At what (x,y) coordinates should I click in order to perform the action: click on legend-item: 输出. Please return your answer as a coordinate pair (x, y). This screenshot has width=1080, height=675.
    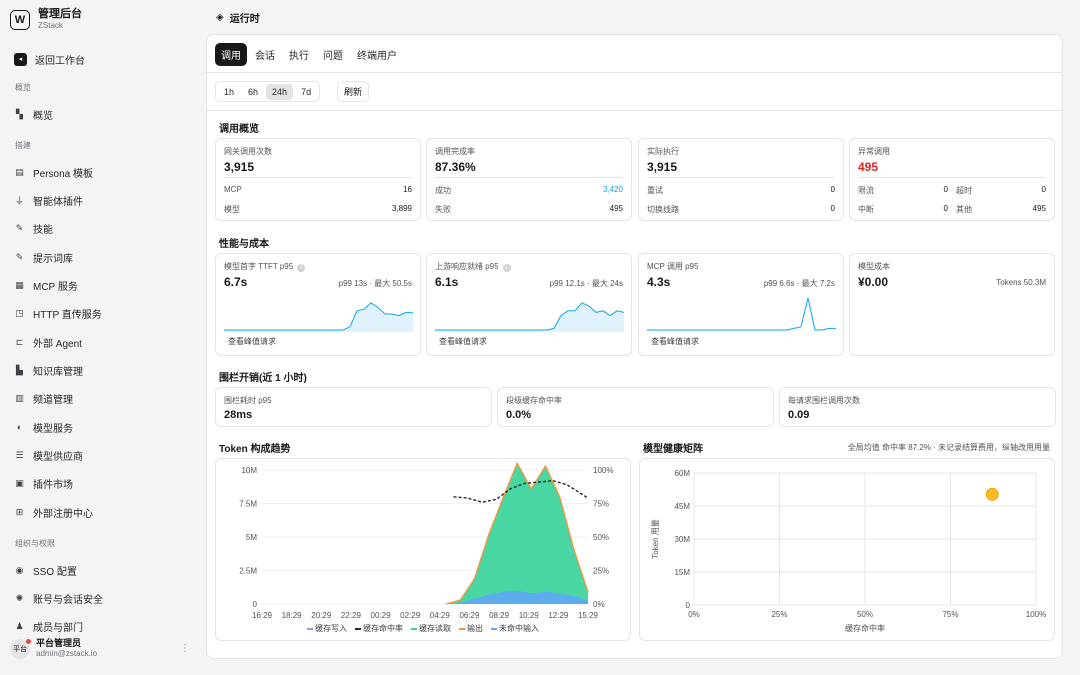
    Looking at the image, I should click on (471, 628).